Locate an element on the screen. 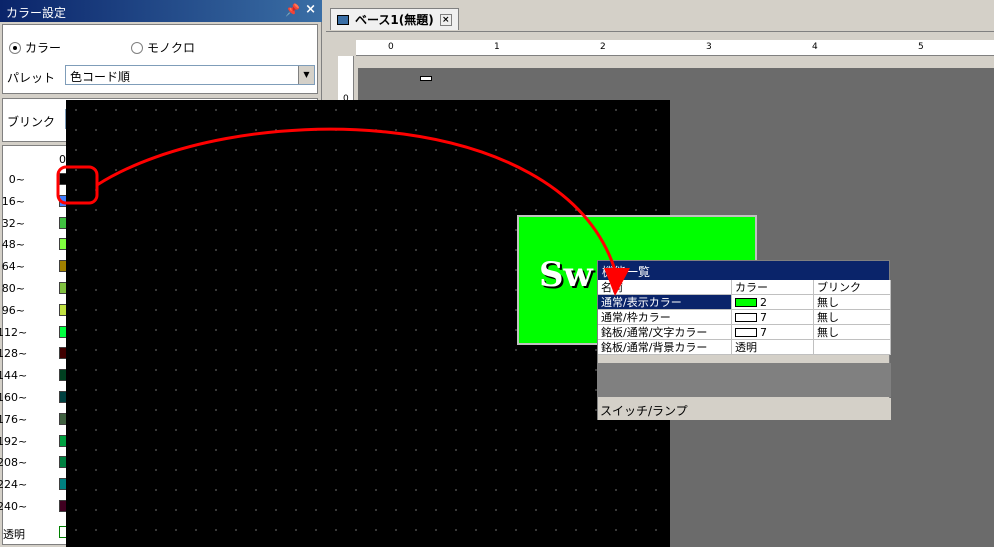 This screenshot has height=547, width=994. row-label: 112~ is located at coordinates (14, 332).